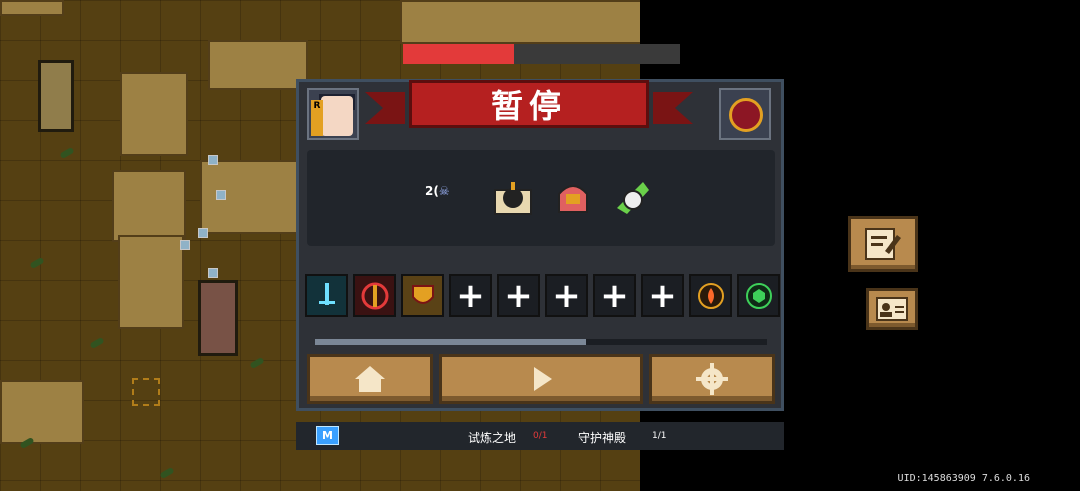 The width and height of the screenshot is (1080, 491). I want to click on dagger-icon, so click(374, 295).